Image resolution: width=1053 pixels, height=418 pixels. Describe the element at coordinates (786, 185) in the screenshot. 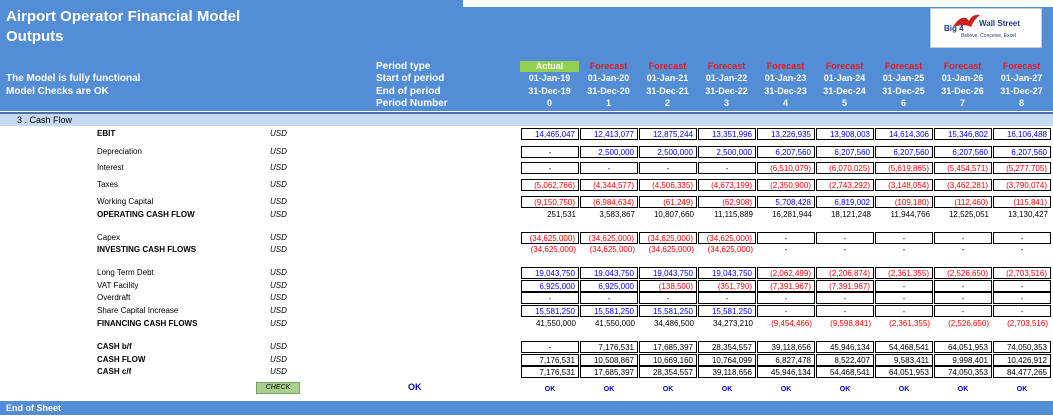

I see `table-cell: (2,350,900)` at that location.